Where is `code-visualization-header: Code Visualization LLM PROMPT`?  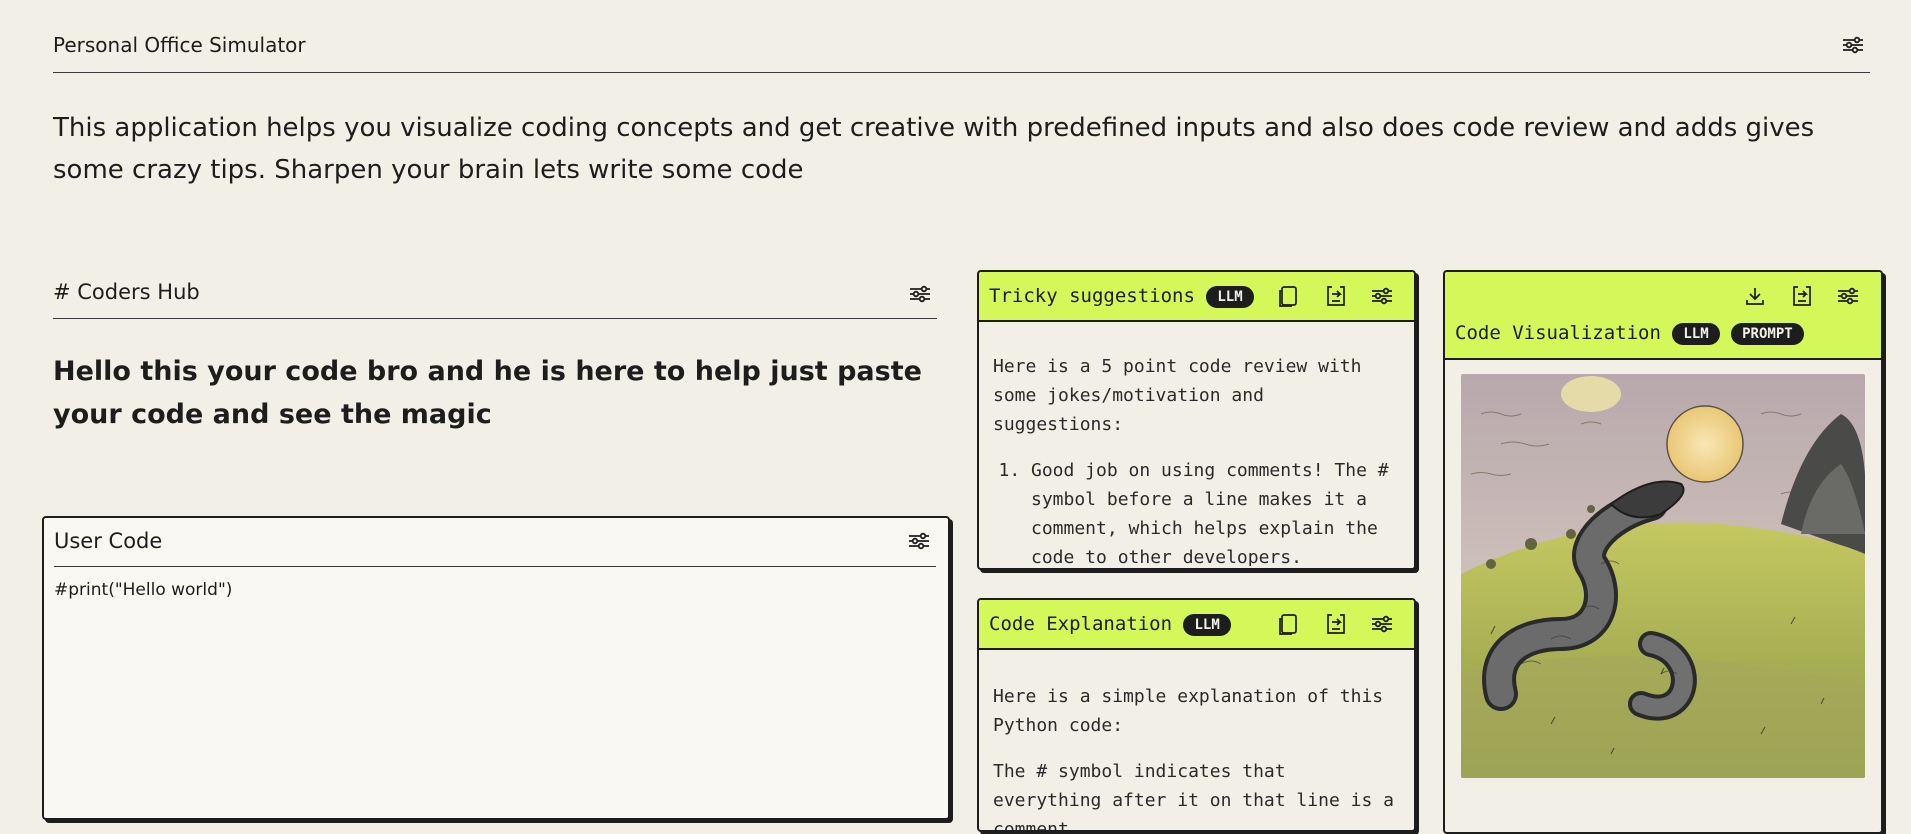 code-visualization-header: Code Visualization LLM PROMPT is located at coordinates (1663, 316).